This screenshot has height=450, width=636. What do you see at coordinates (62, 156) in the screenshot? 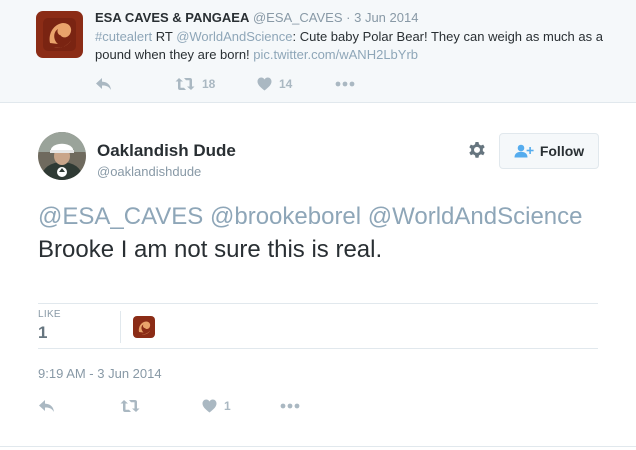
I see `oaklandish-dude-avatar` at bounding box center [62, 156].